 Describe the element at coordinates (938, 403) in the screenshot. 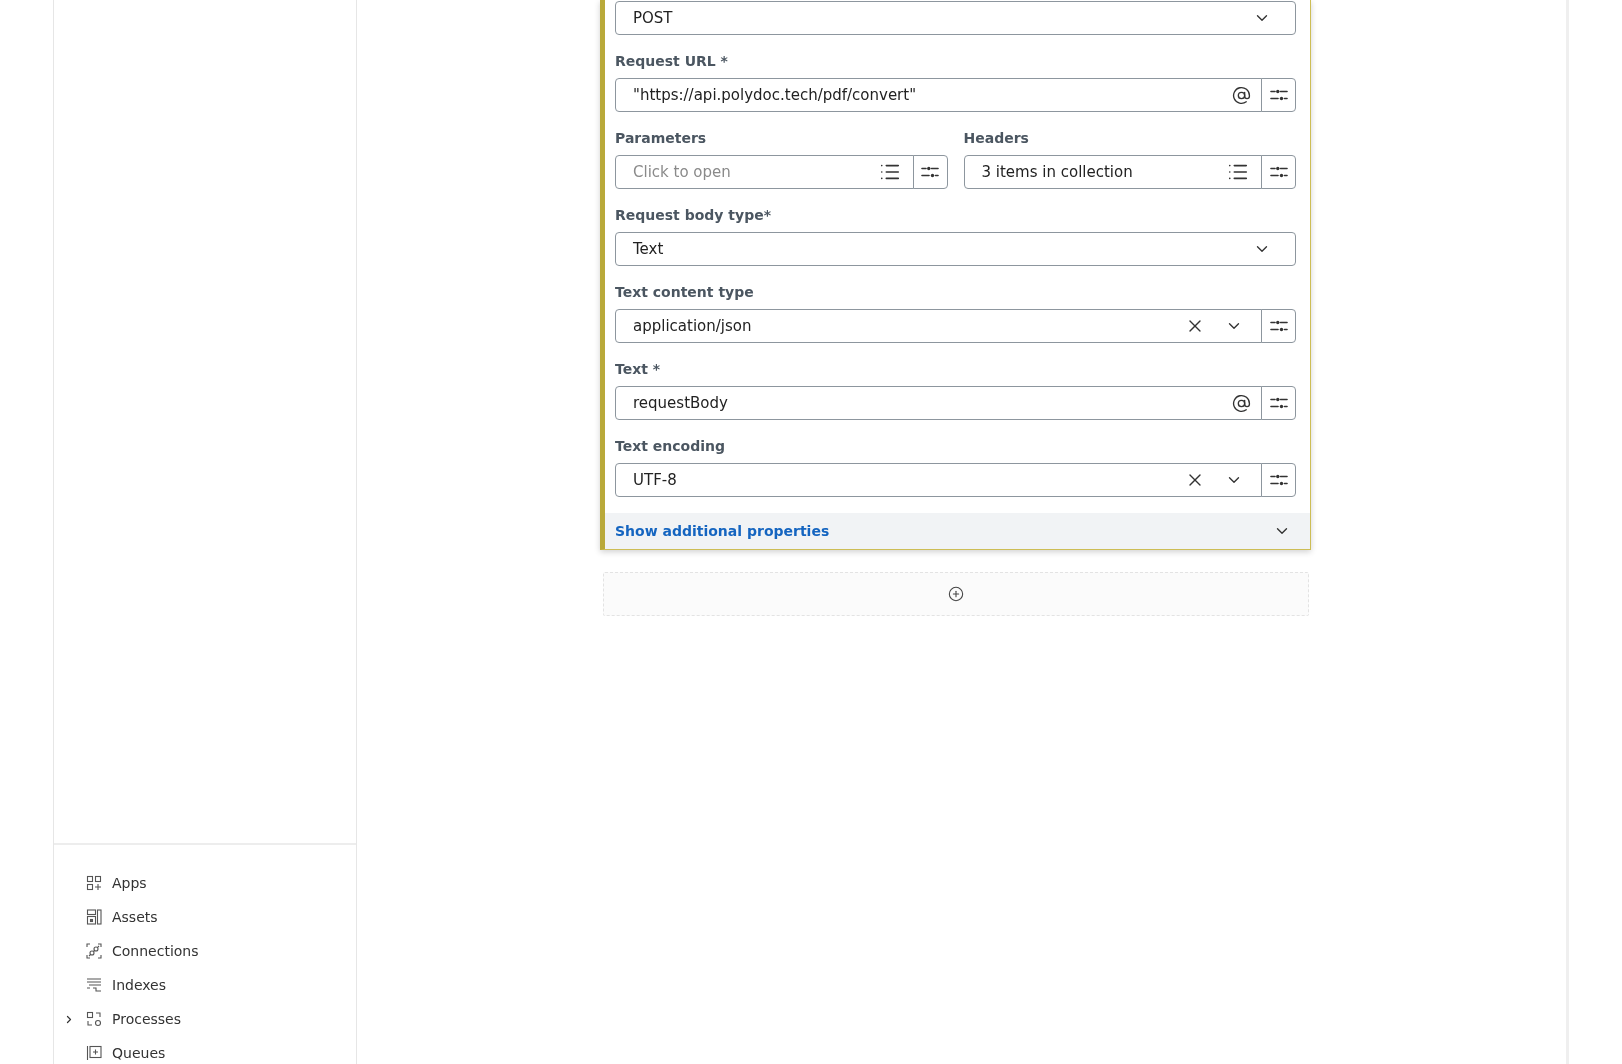

I see `text-field: requestBody` at that location.